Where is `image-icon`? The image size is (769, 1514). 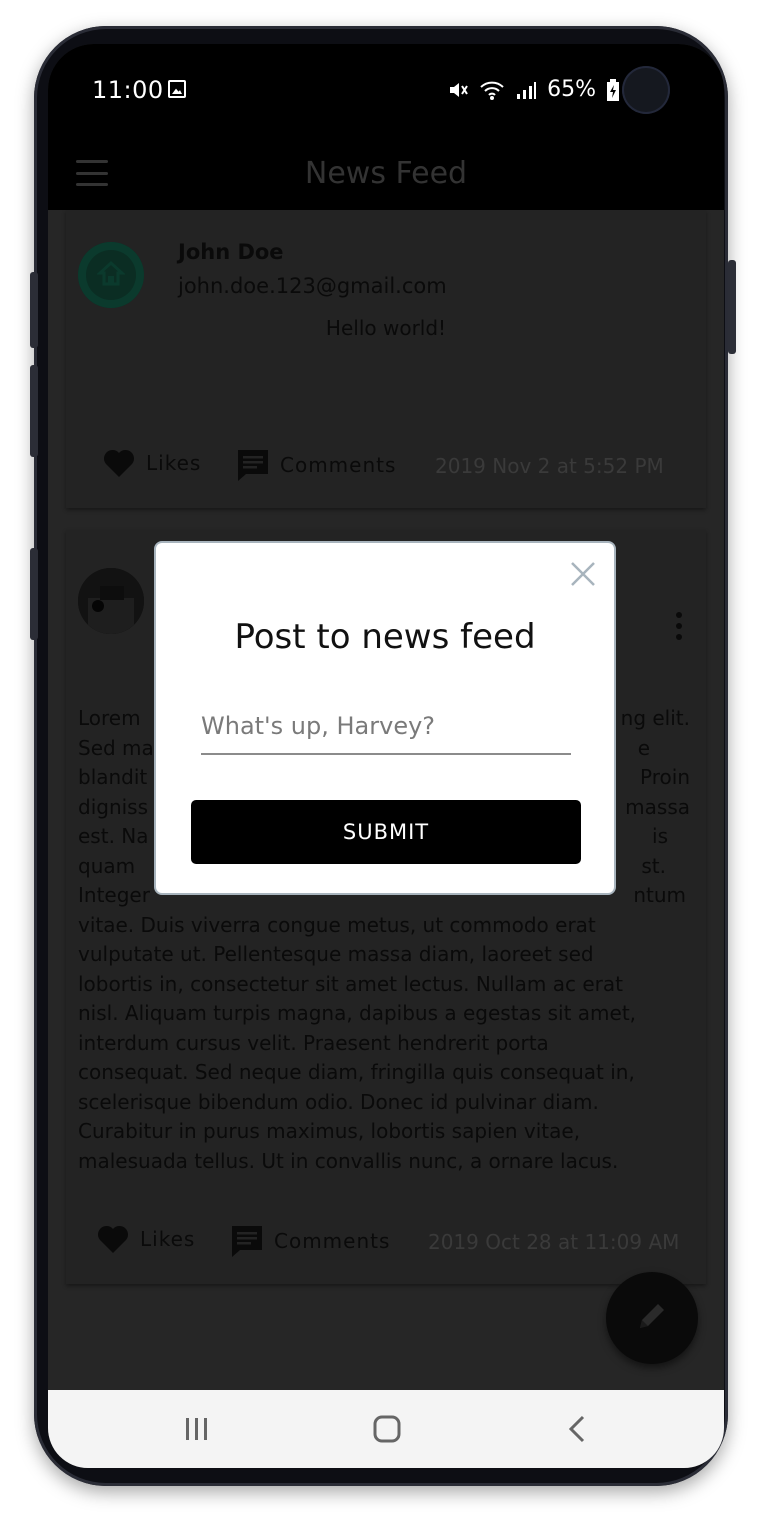
image-icon is located at coordinates (177, 89).